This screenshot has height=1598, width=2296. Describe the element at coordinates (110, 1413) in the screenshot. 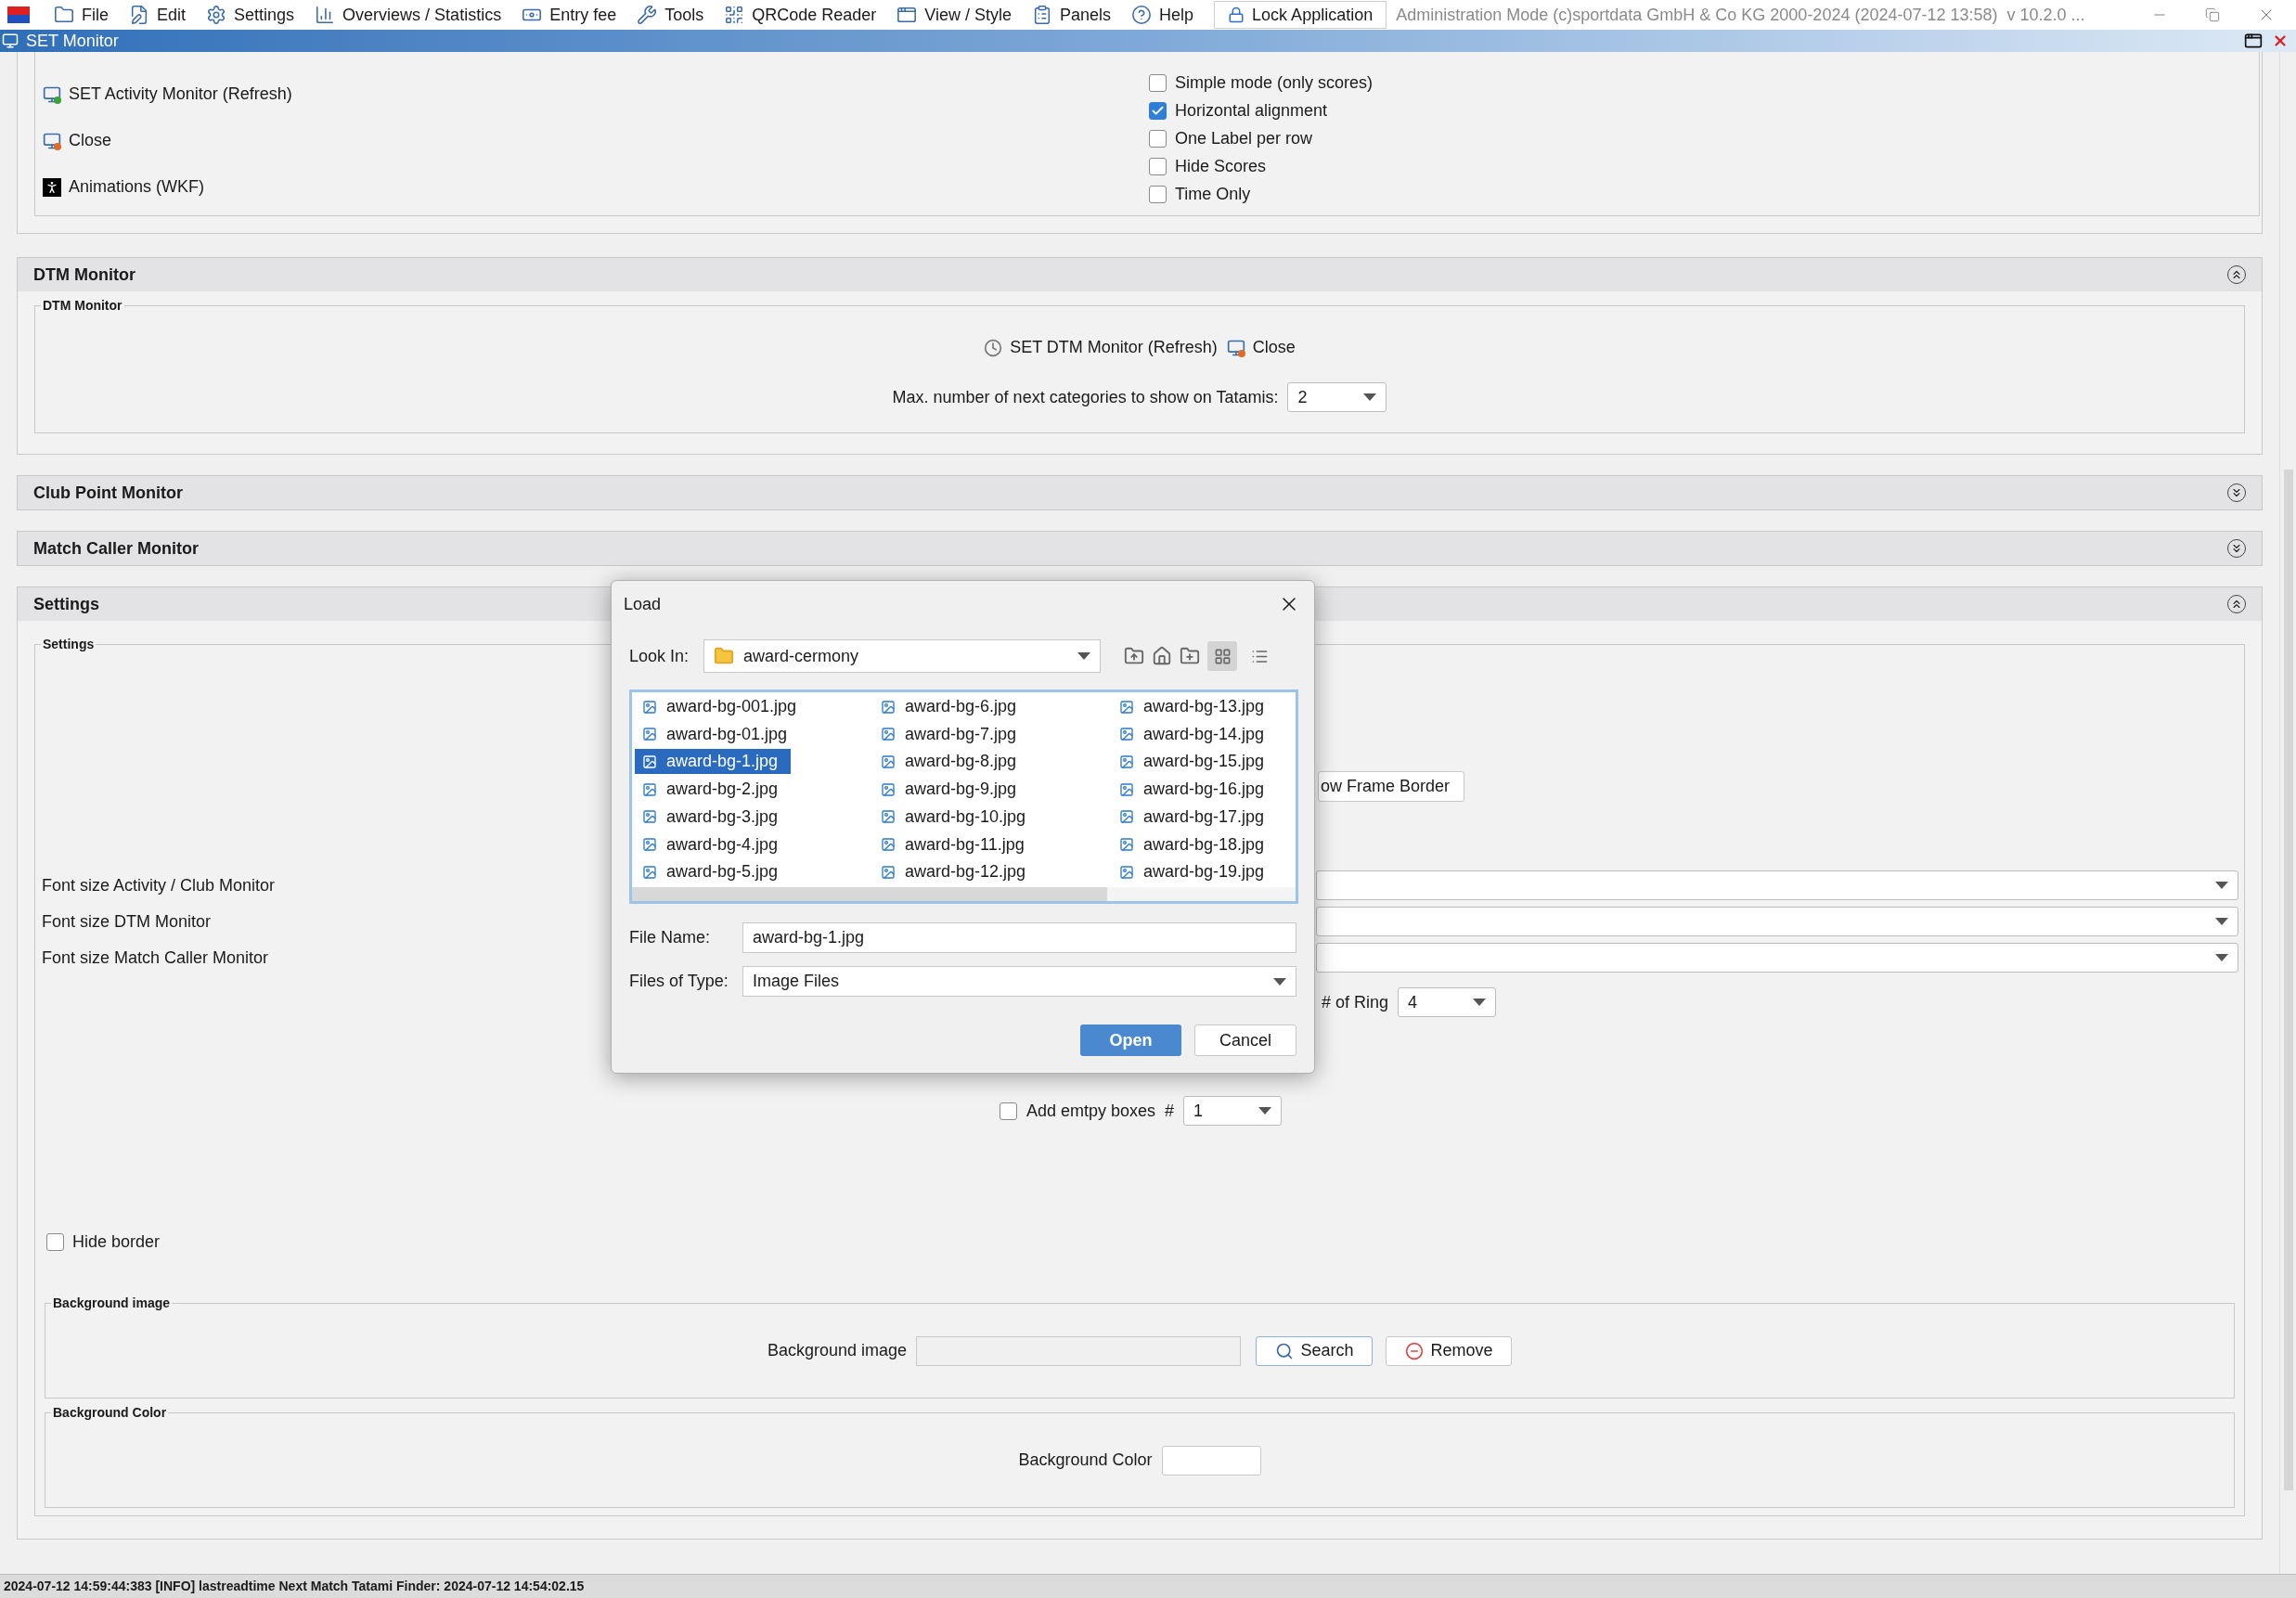

I see `group-title: Background Color` at that location.